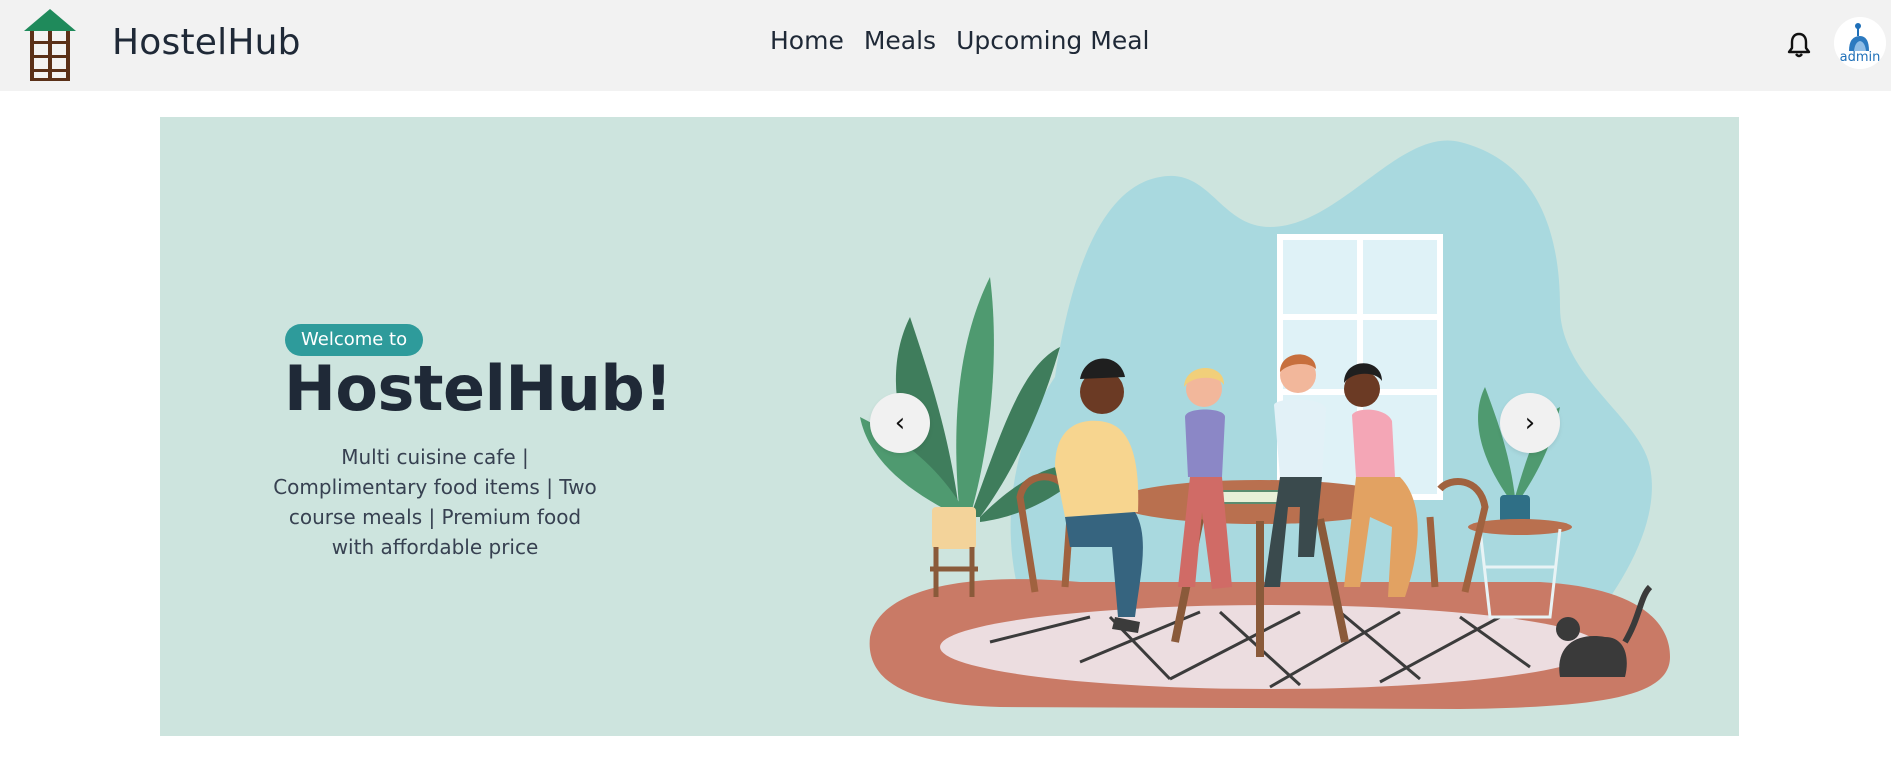 This screenshot has height=760, width=1891. I want to click on nav-link-upcoming-meal: Upcoming Meal, so click(1052, 40).